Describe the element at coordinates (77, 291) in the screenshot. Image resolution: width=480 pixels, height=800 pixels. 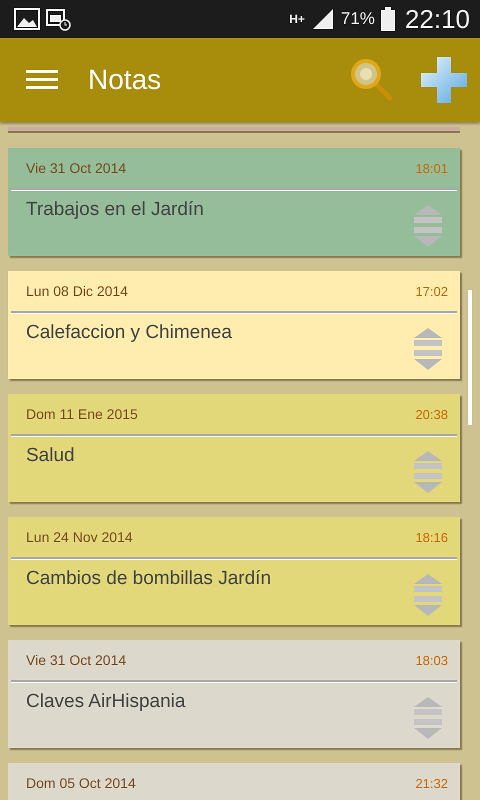
I see `note-date: Lun 08 Dic 2014` at that location.